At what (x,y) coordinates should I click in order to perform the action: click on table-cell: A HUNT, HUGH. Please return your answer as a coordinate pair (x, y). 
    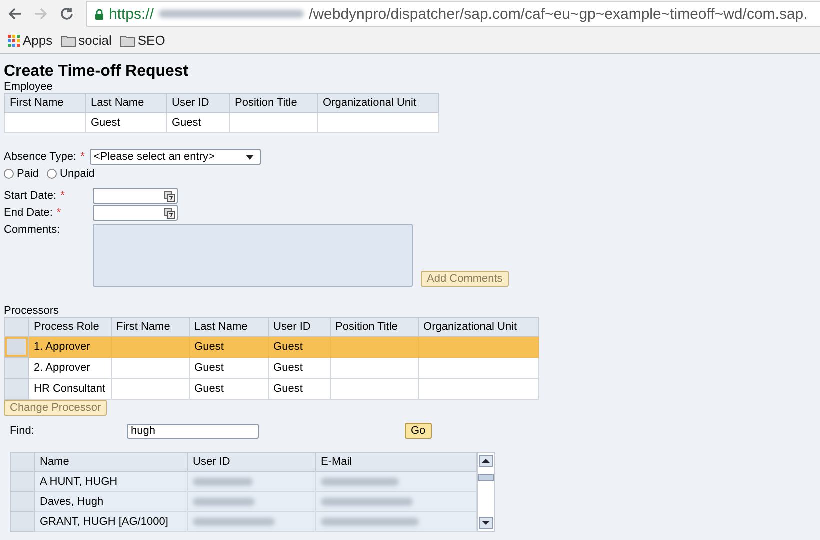
    Looking at the image, I should click on (111, 482).